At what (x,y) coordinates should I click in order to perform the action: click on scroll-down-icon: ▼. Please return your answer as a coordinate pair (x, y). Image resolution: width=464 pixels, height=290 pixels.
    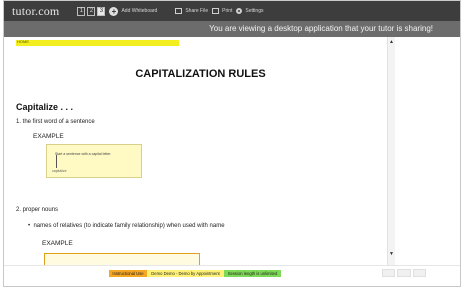
    Looking at the image, I should click on (391, 254).